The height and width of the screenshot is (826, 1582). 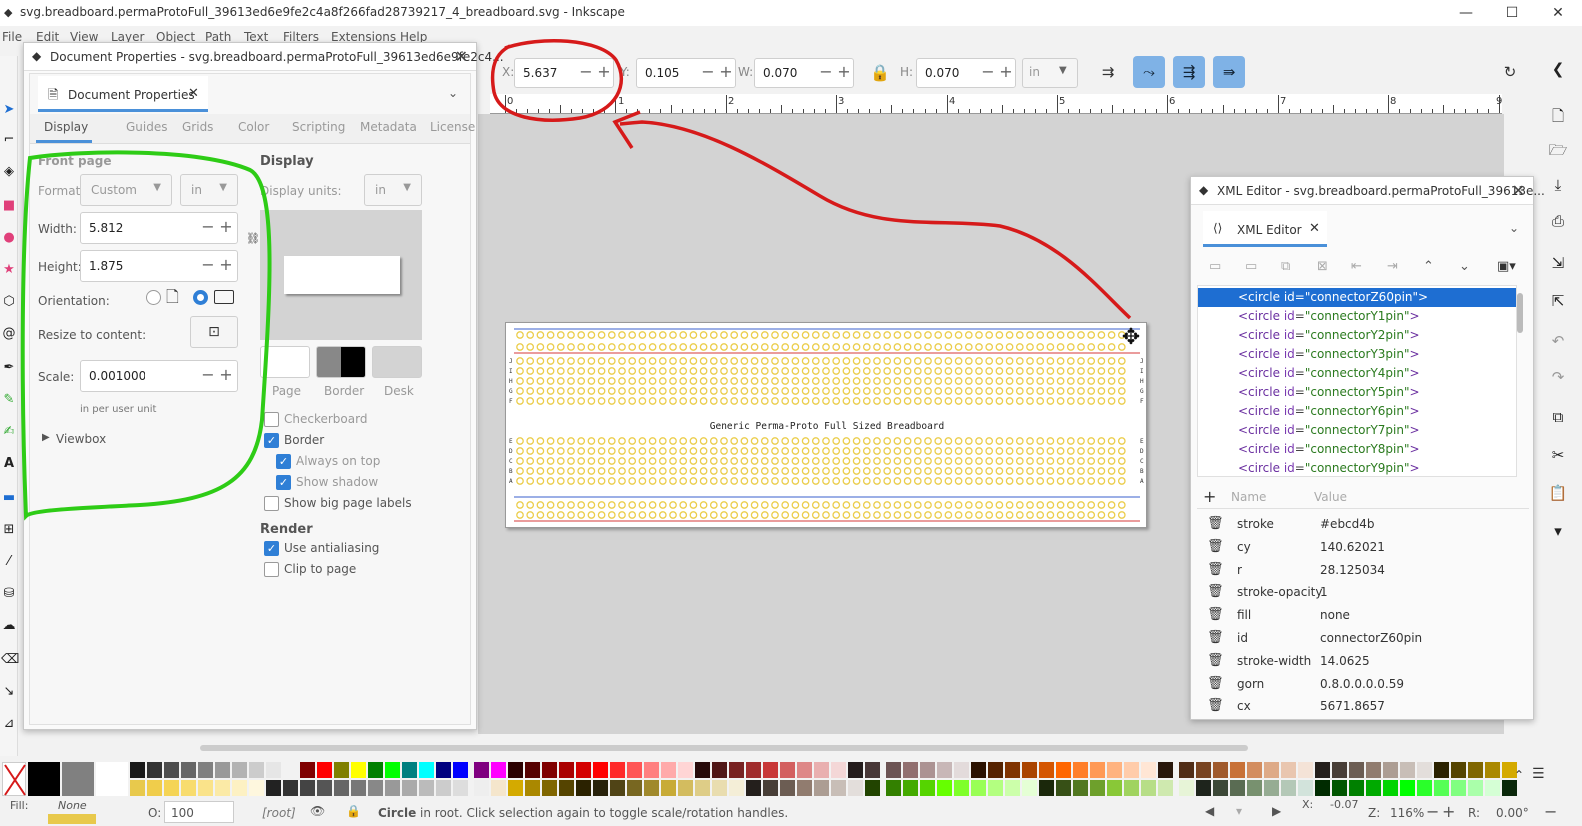 I want to click on selector-tool-icon: ➤, so click(x=9, y=110).